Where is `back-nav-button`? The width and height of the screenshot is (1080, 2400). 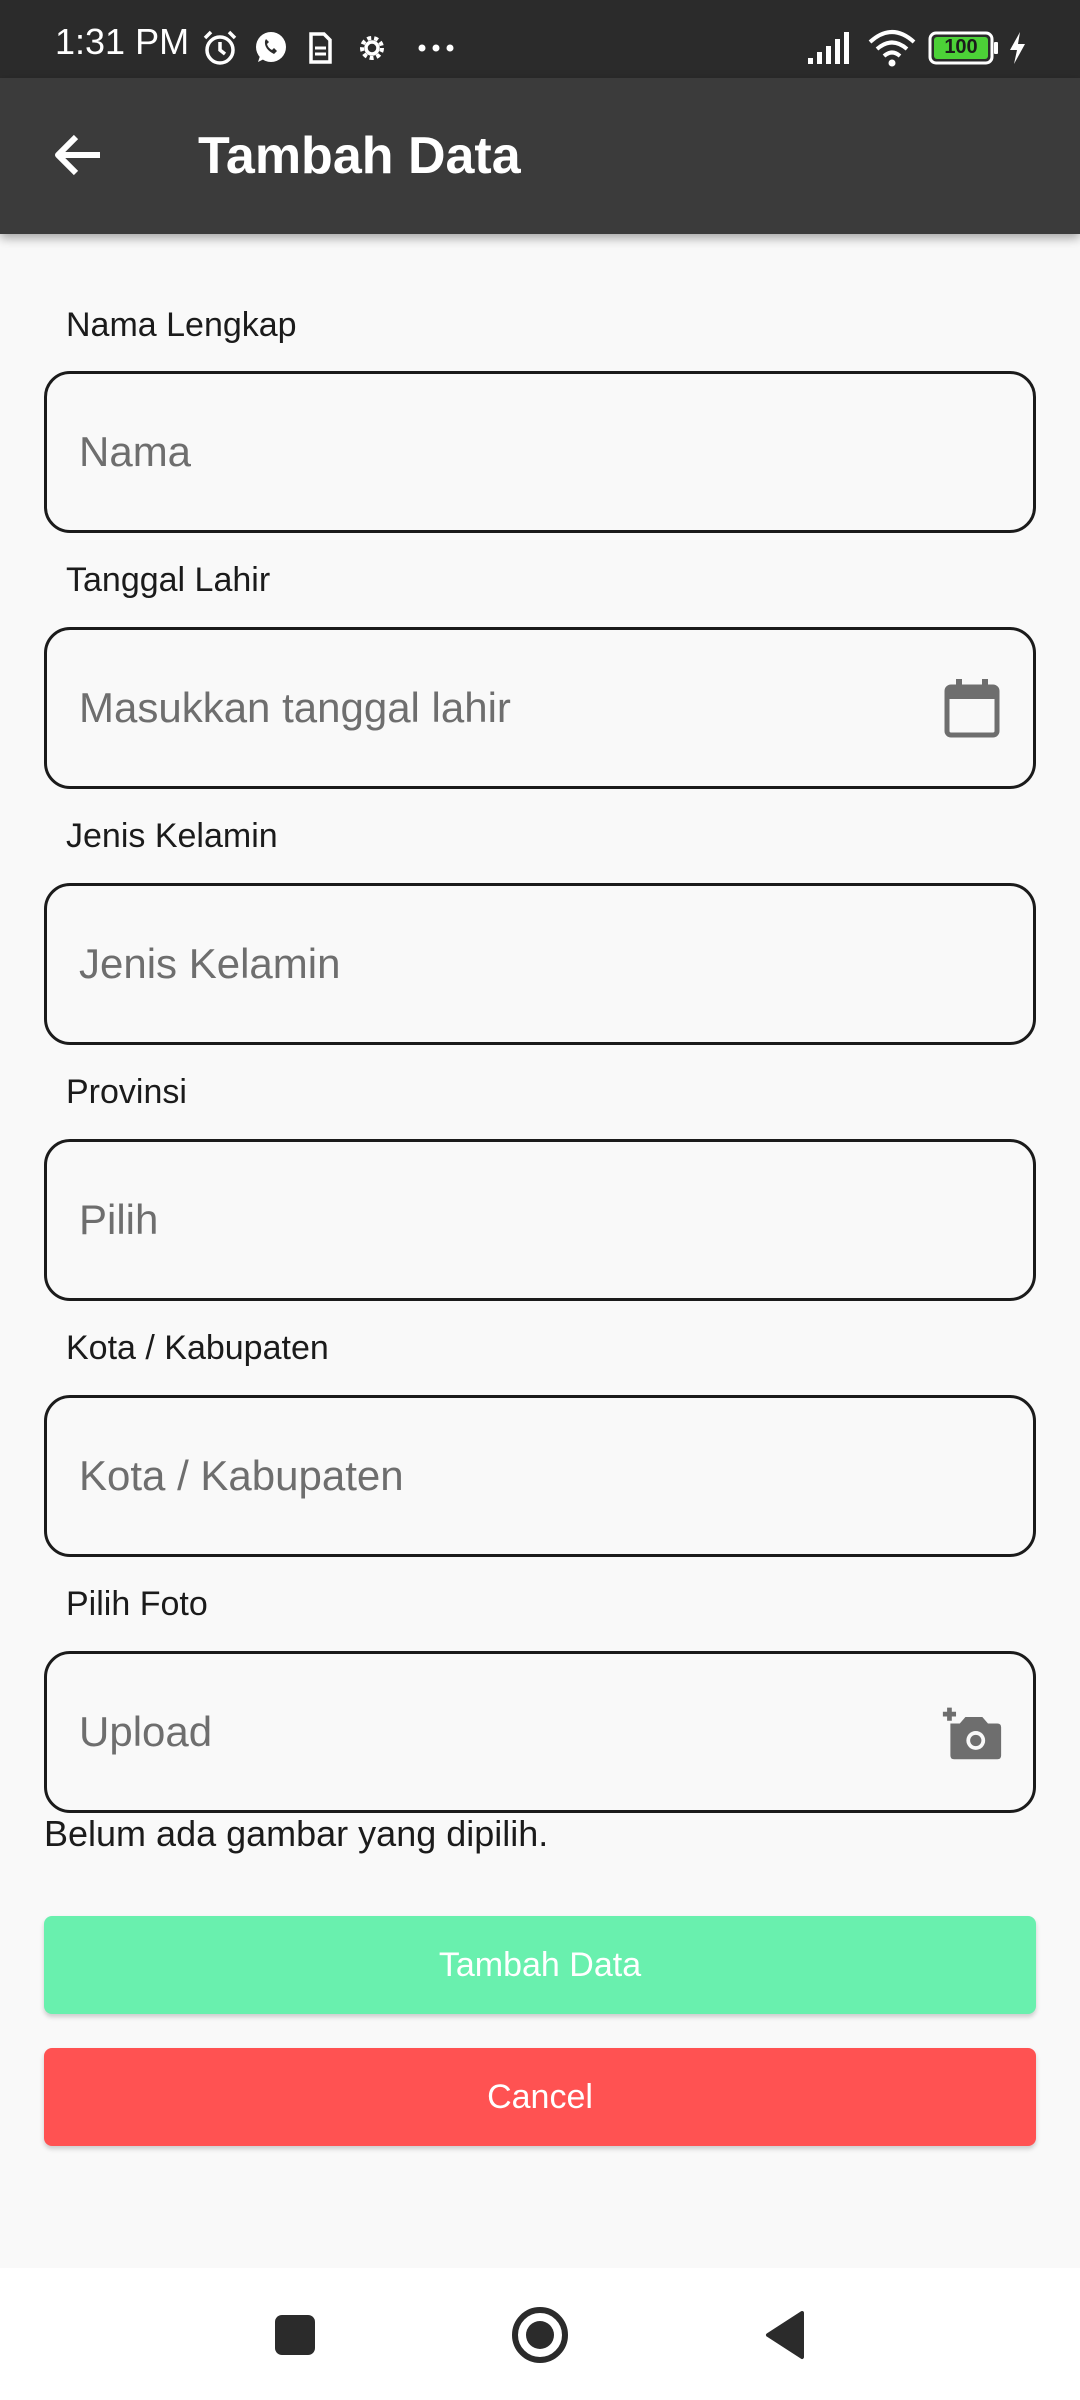
back-nav-button is located at coordinates (785, 2337).